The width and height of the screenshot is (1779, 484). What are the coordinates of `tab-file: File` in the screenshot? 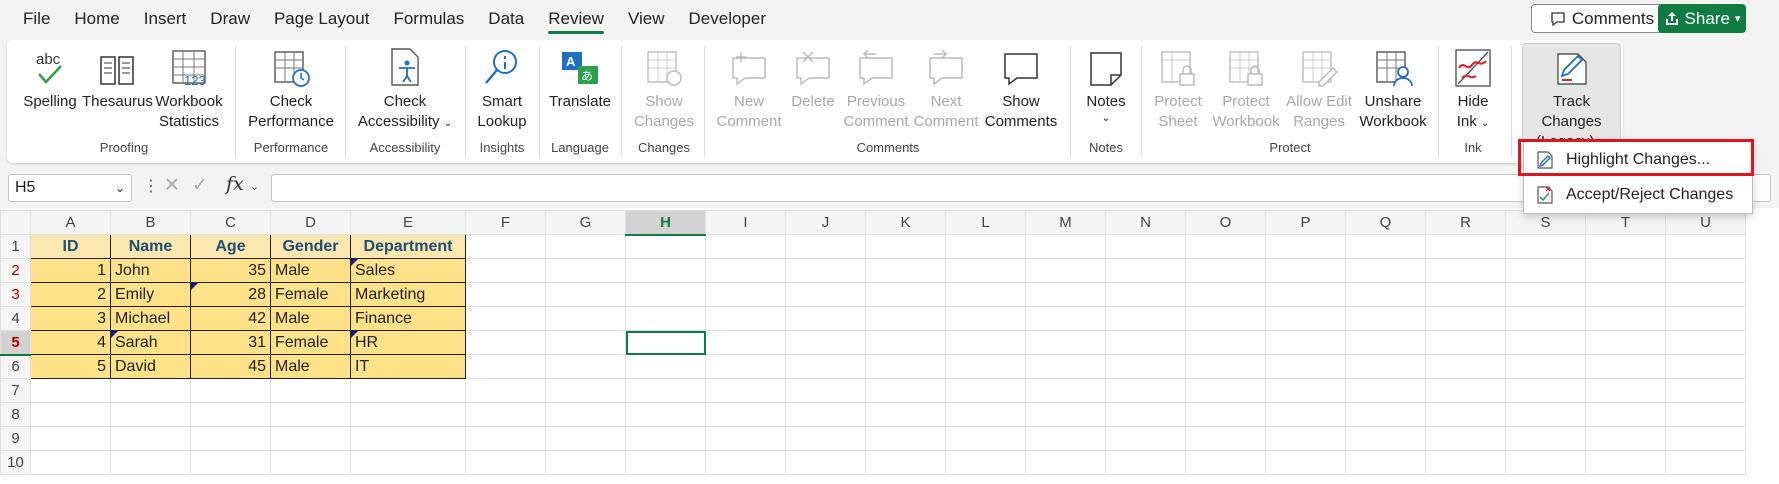 It's located at (36, 19).